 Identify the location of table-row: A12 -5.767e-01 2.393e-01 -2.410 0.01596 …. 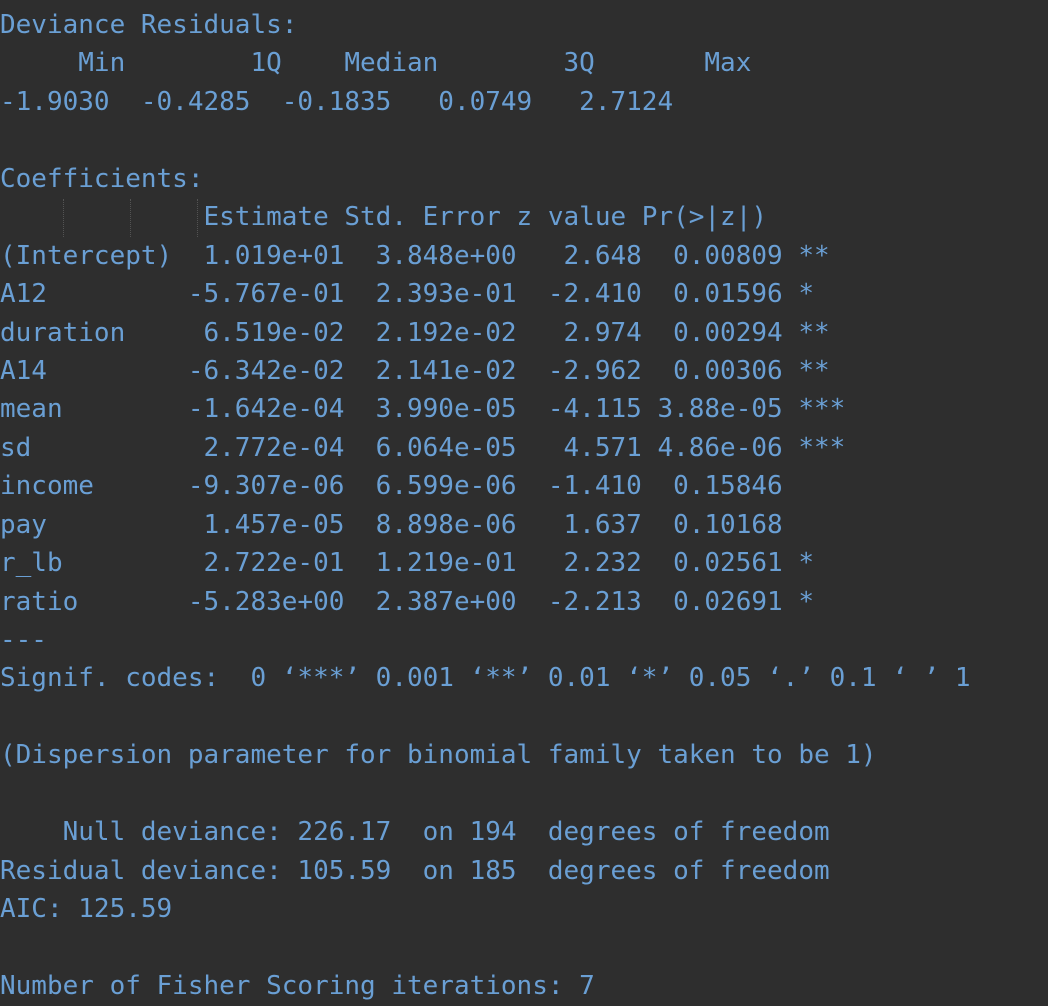
(423, 294).